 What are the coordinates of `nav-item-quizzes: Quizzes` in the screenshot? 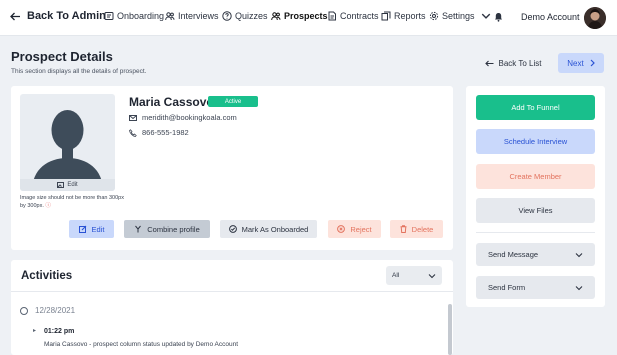 It's located at (245, 16).